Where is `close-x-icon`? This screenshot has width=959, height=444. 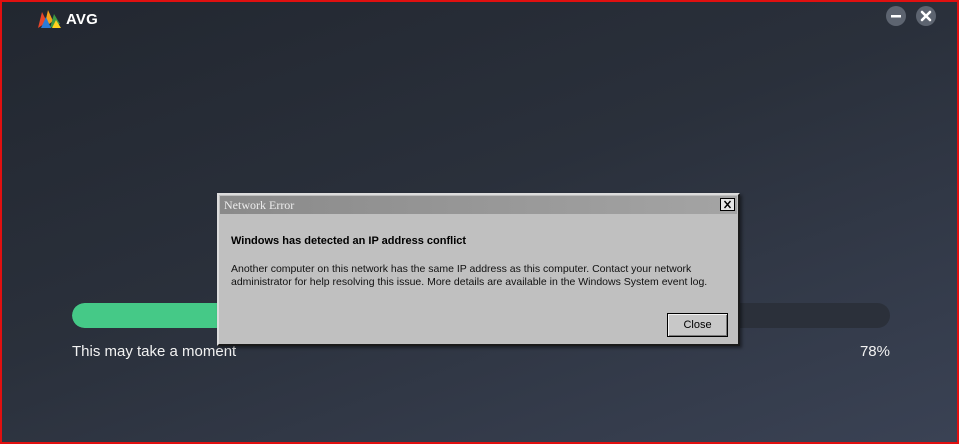
close-x-icon is located at coordinates (727, 204).